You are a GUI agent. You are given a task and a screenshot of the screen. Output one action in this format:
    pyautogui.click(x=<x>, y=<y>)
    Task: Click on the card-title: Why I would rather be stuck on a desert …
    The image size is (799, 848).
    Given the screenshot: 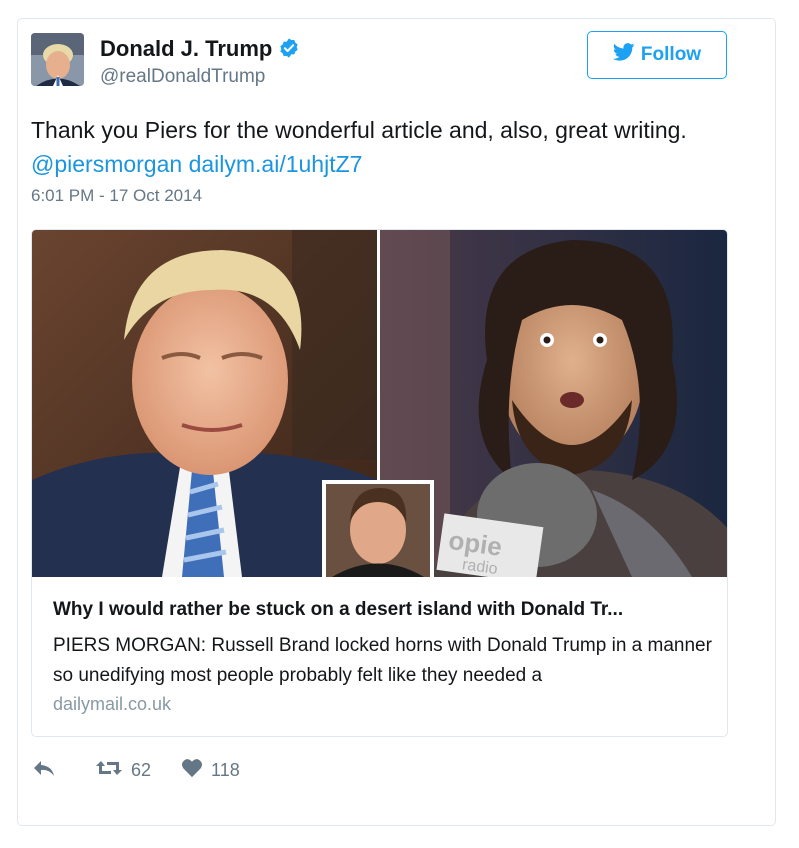 What is the action you would take?
    pyautogui.click(x=338, y=610)
    